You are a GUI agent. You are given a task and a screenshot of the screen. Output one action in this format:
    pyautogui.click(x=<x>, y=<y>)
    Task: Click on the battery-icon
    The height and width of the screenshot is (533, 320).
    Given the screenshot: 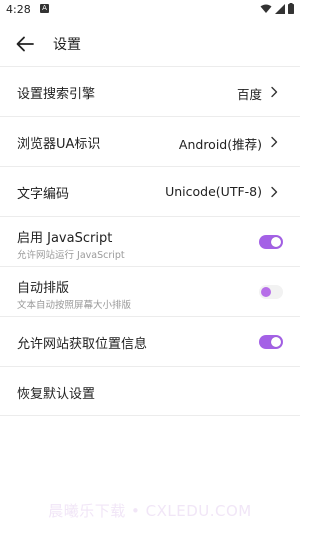 What is the action you would take?
    pyautogui.click(x=291, y=8)
    